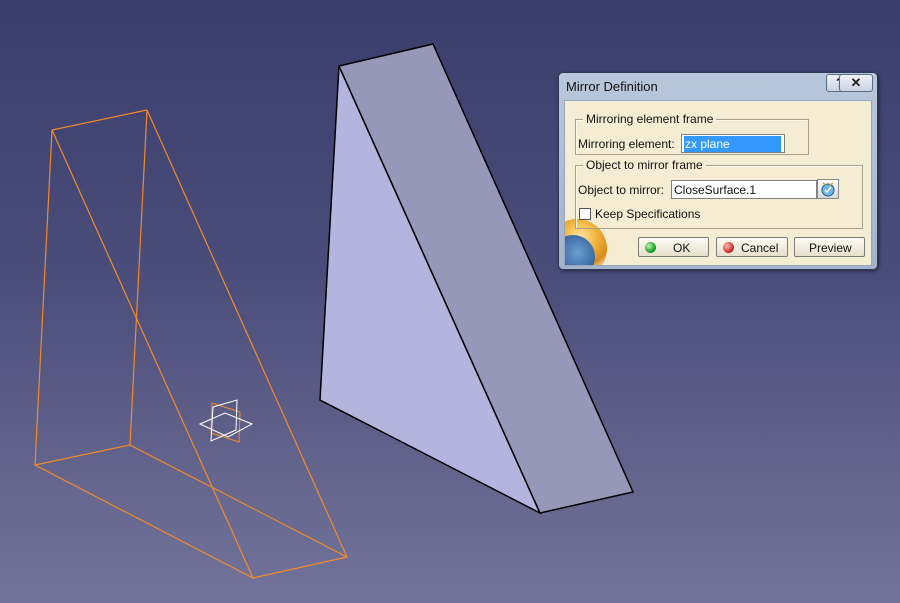  I want to click on multi-selection-icon, so click(828, 189).